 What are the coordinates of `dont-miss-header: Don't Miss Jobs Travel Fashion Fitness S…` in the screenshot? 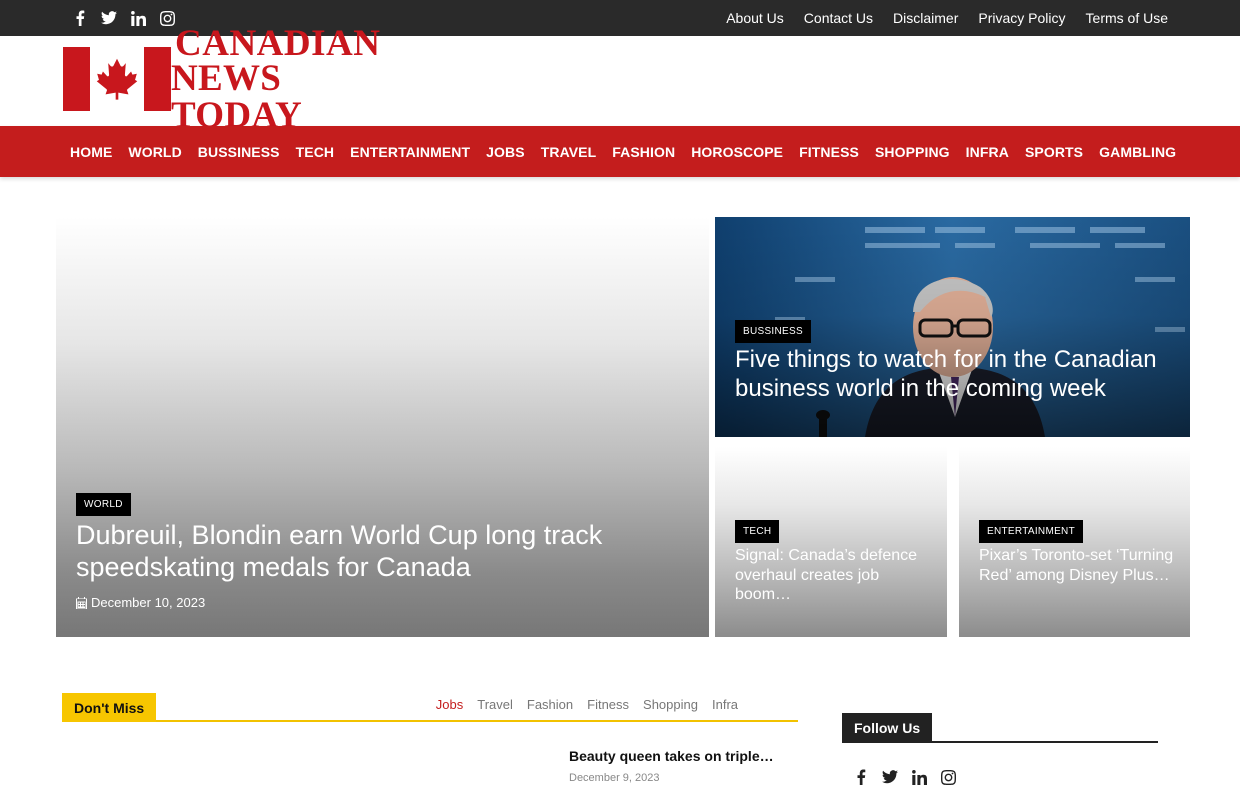 It's located at (430, 707).